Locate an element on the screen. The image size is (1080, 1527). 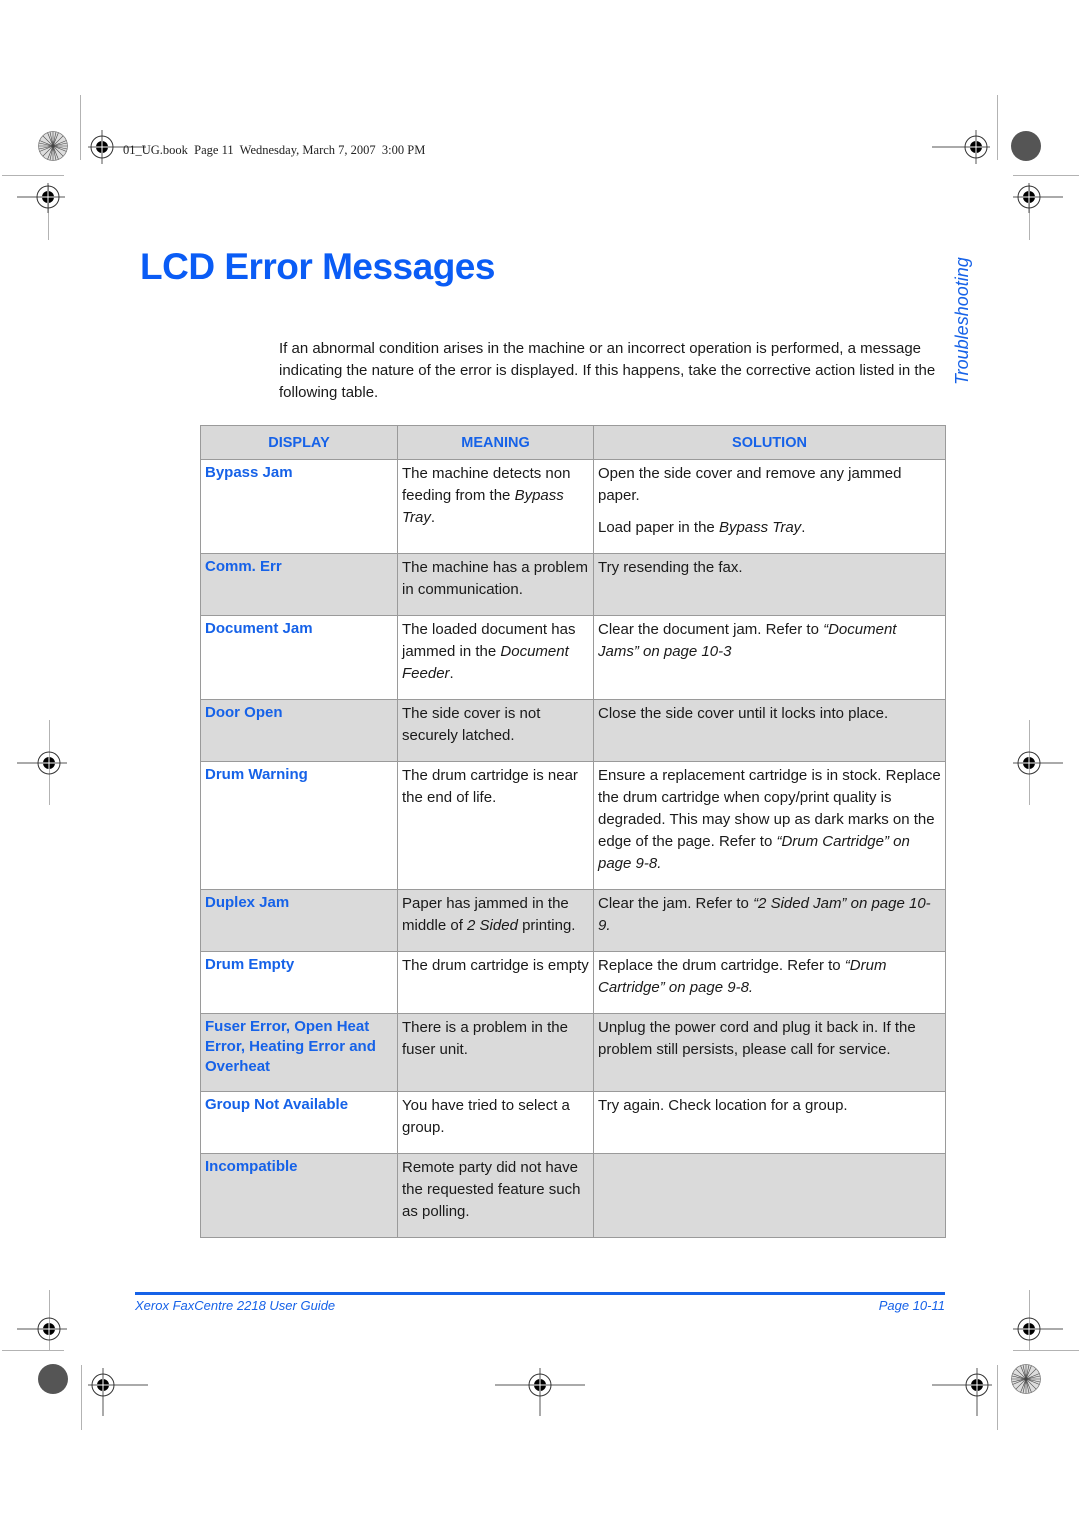
display-message: Door Open is located at coordinates (299, 730).